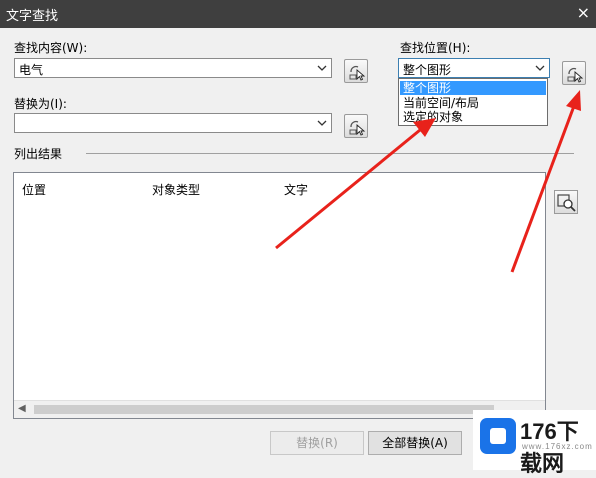 This screenshot has width=596, height=478. I want to click on watermark-sub: www.176xz.com, so click(557, 446).